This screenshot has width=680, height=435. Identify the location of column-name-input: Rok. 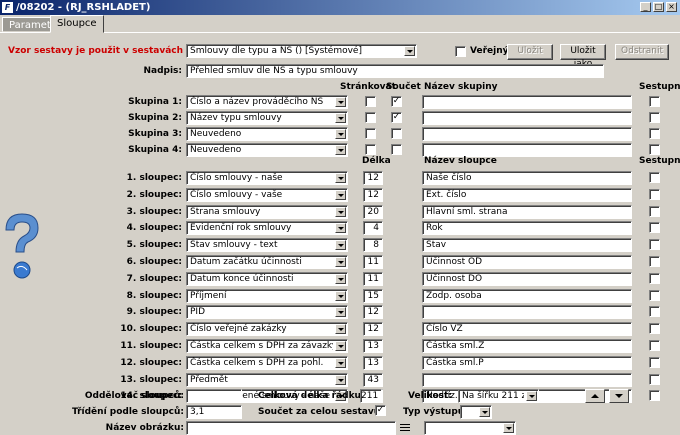
(527, 228).